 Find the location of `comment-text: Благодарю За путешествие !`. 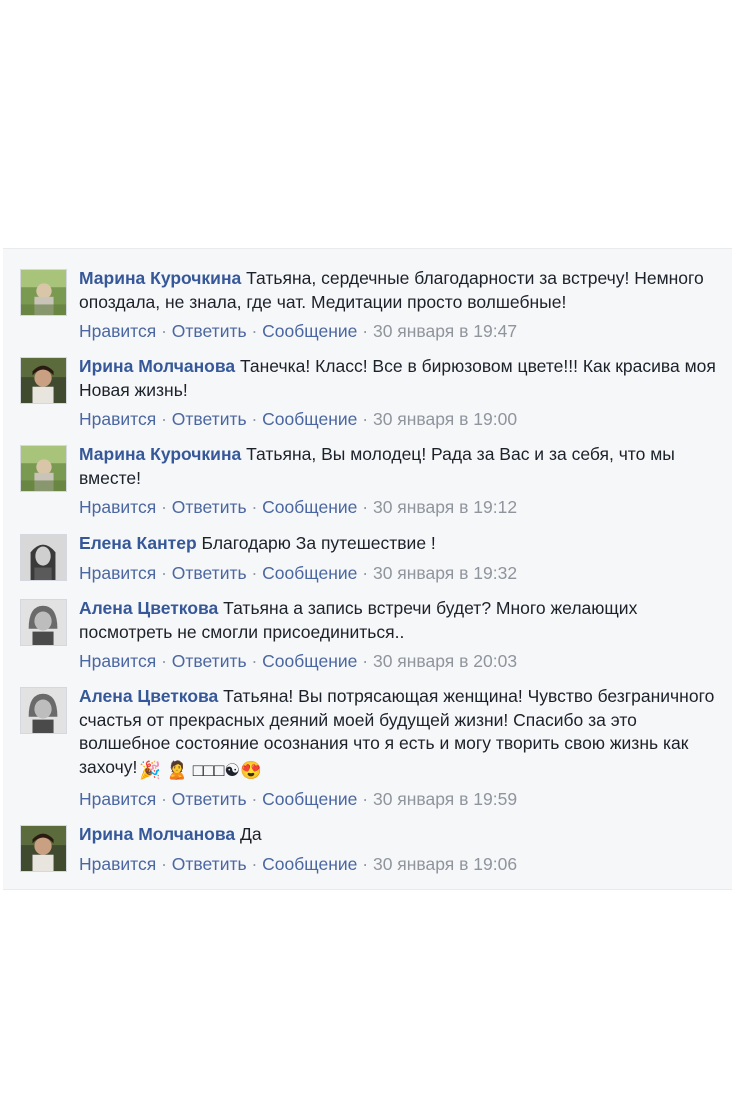

comment-text: Благодарю За путешествие ! is located at coordinates (318, 543).